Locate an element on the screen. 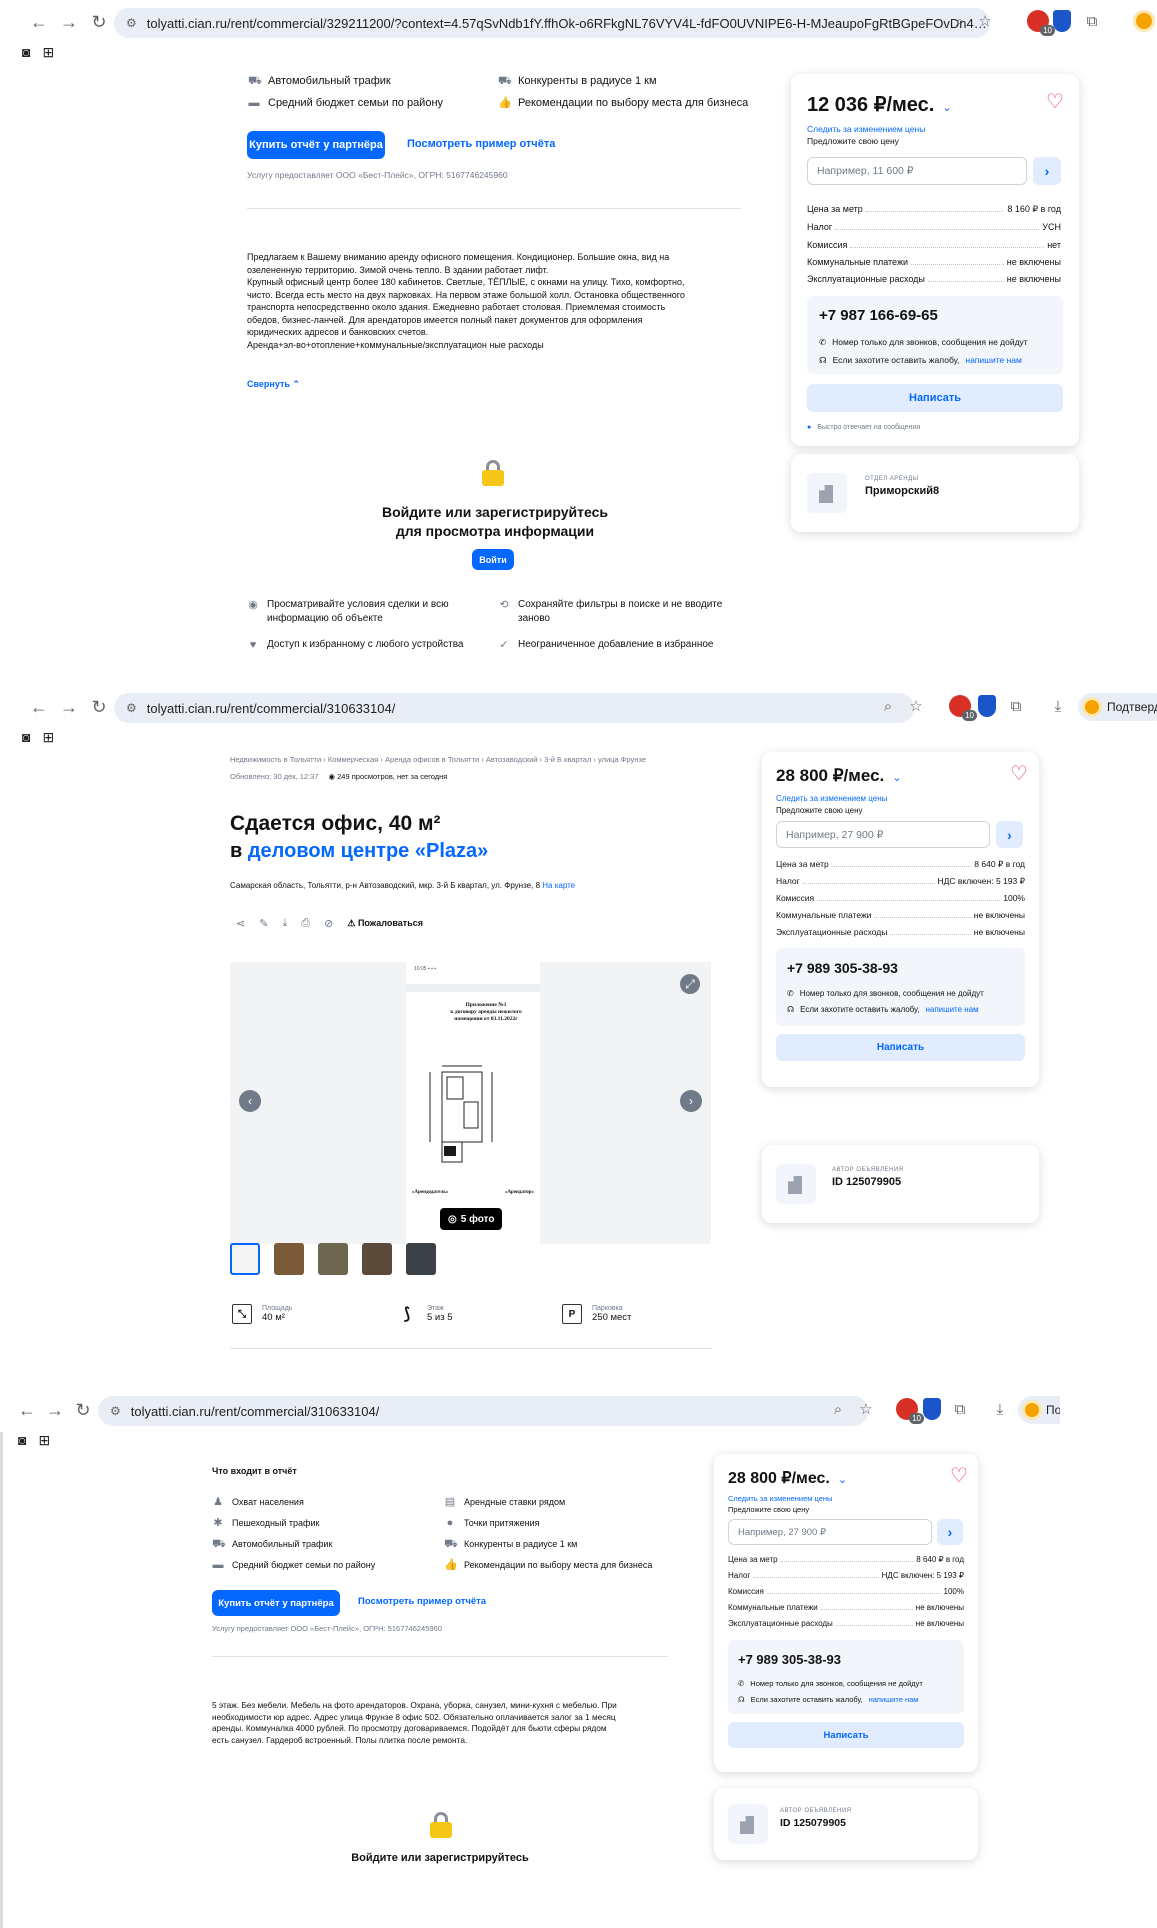 The image size is (1157, 1928). spec-floor: ⟆ Этаж 5 из 5 is located at coordinates (425, 1314).